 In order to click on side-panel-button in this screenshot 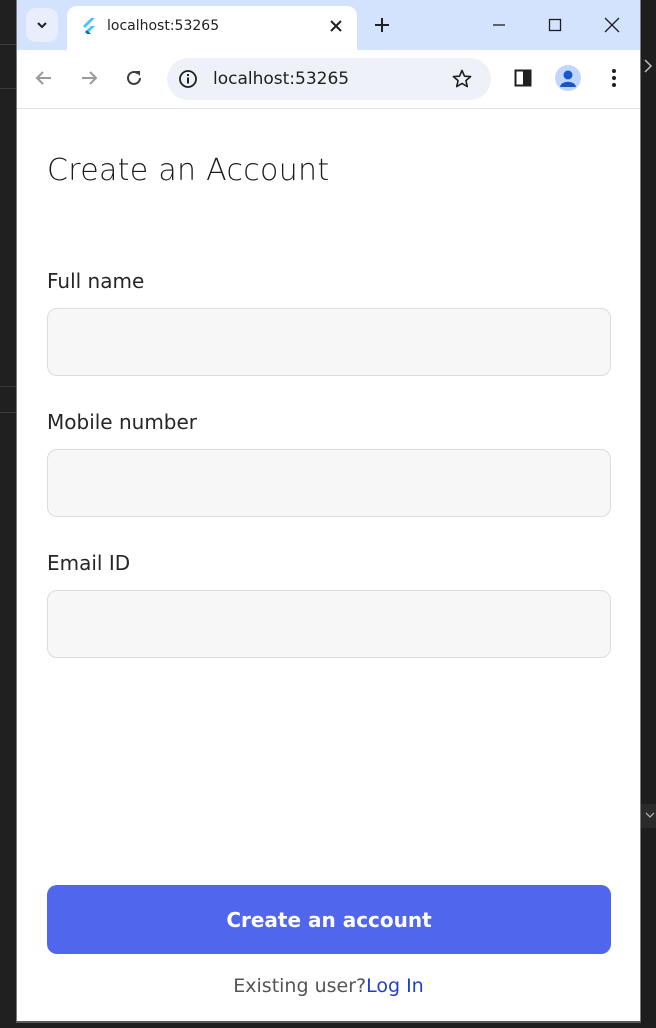, I will do `click(523, 78)`.